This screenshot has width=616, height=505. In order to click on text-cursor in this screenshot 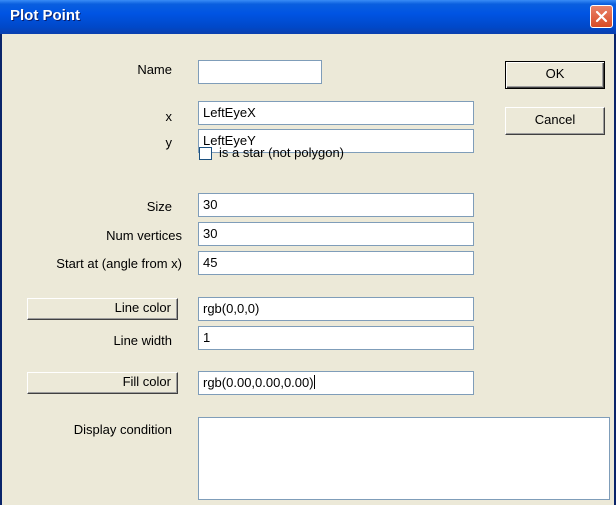, I will do `click(314, 382)`.